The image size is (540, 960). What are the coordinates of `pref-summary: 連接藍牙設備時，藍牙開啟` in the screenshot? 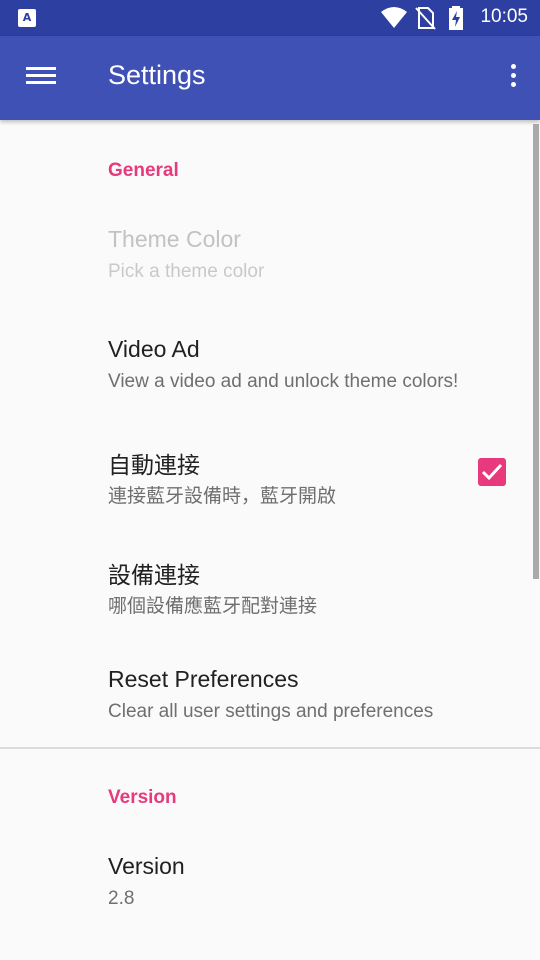 It's located at (222, 496).